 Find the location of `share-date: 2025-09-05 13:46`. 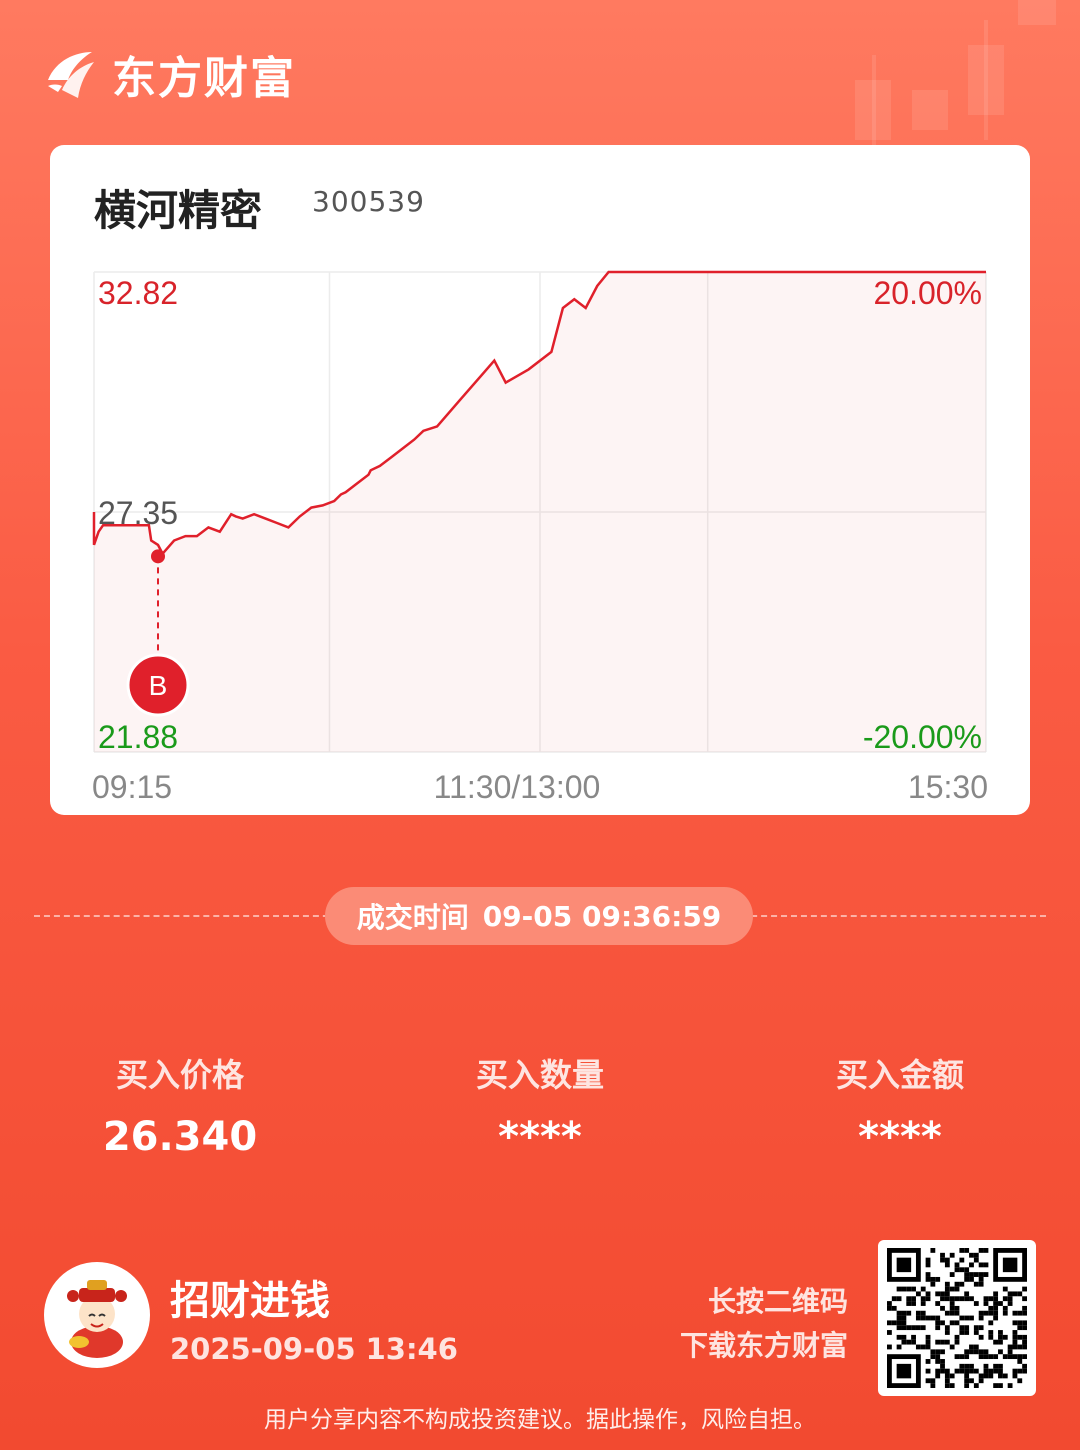

share-date: 2025-09-05 13:46 is located at coordinates (314, 1349).